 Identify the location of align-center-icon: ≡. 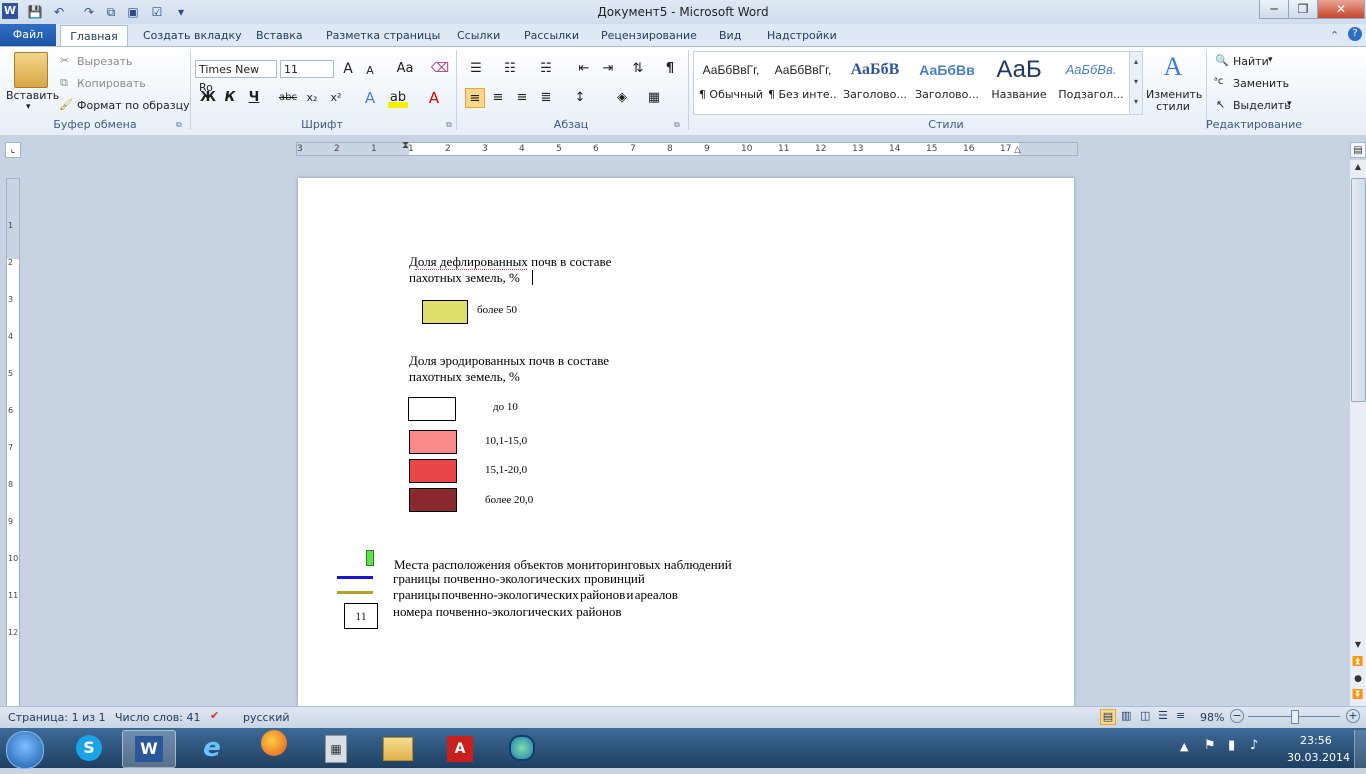
(498, 98).